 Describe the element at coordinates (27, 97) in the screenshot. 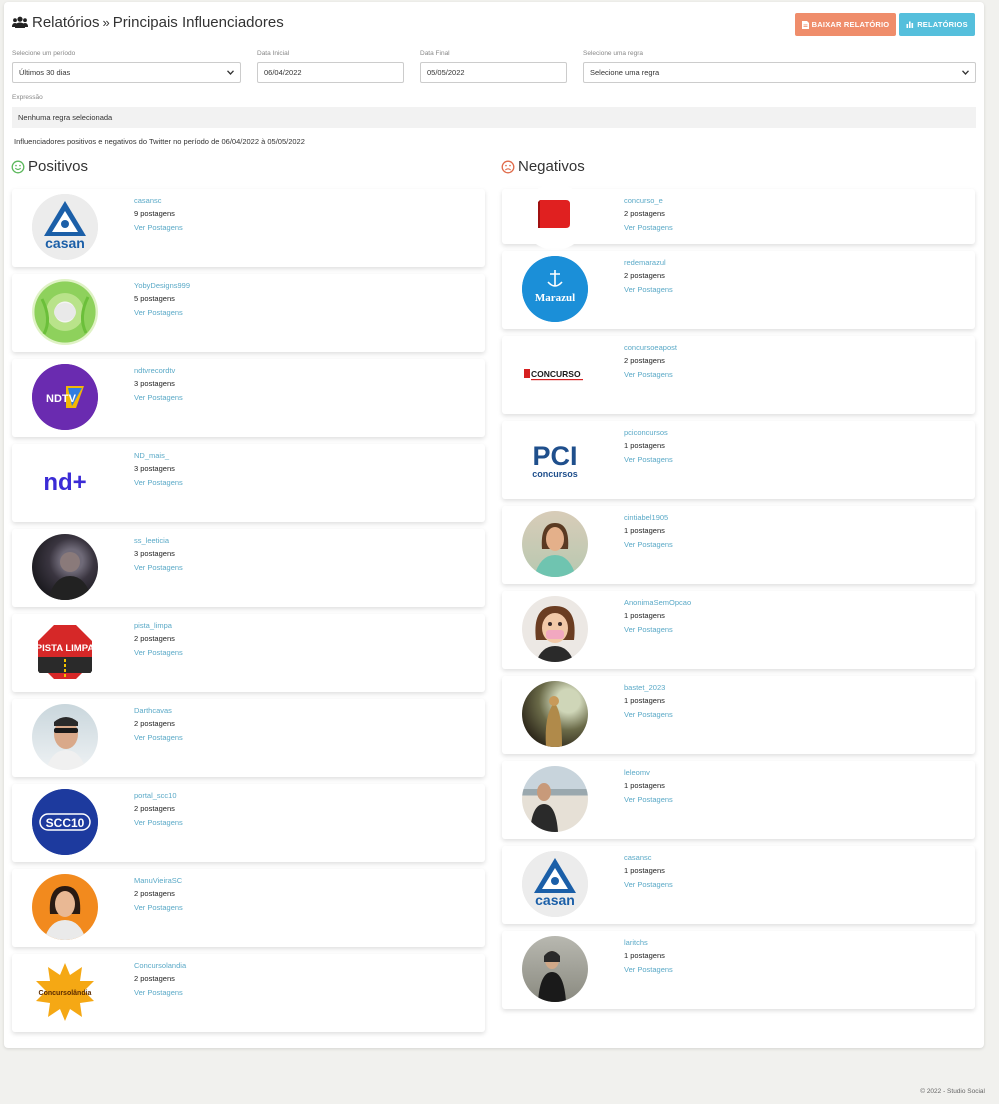

I see `expression-label: Expressão` at that location.